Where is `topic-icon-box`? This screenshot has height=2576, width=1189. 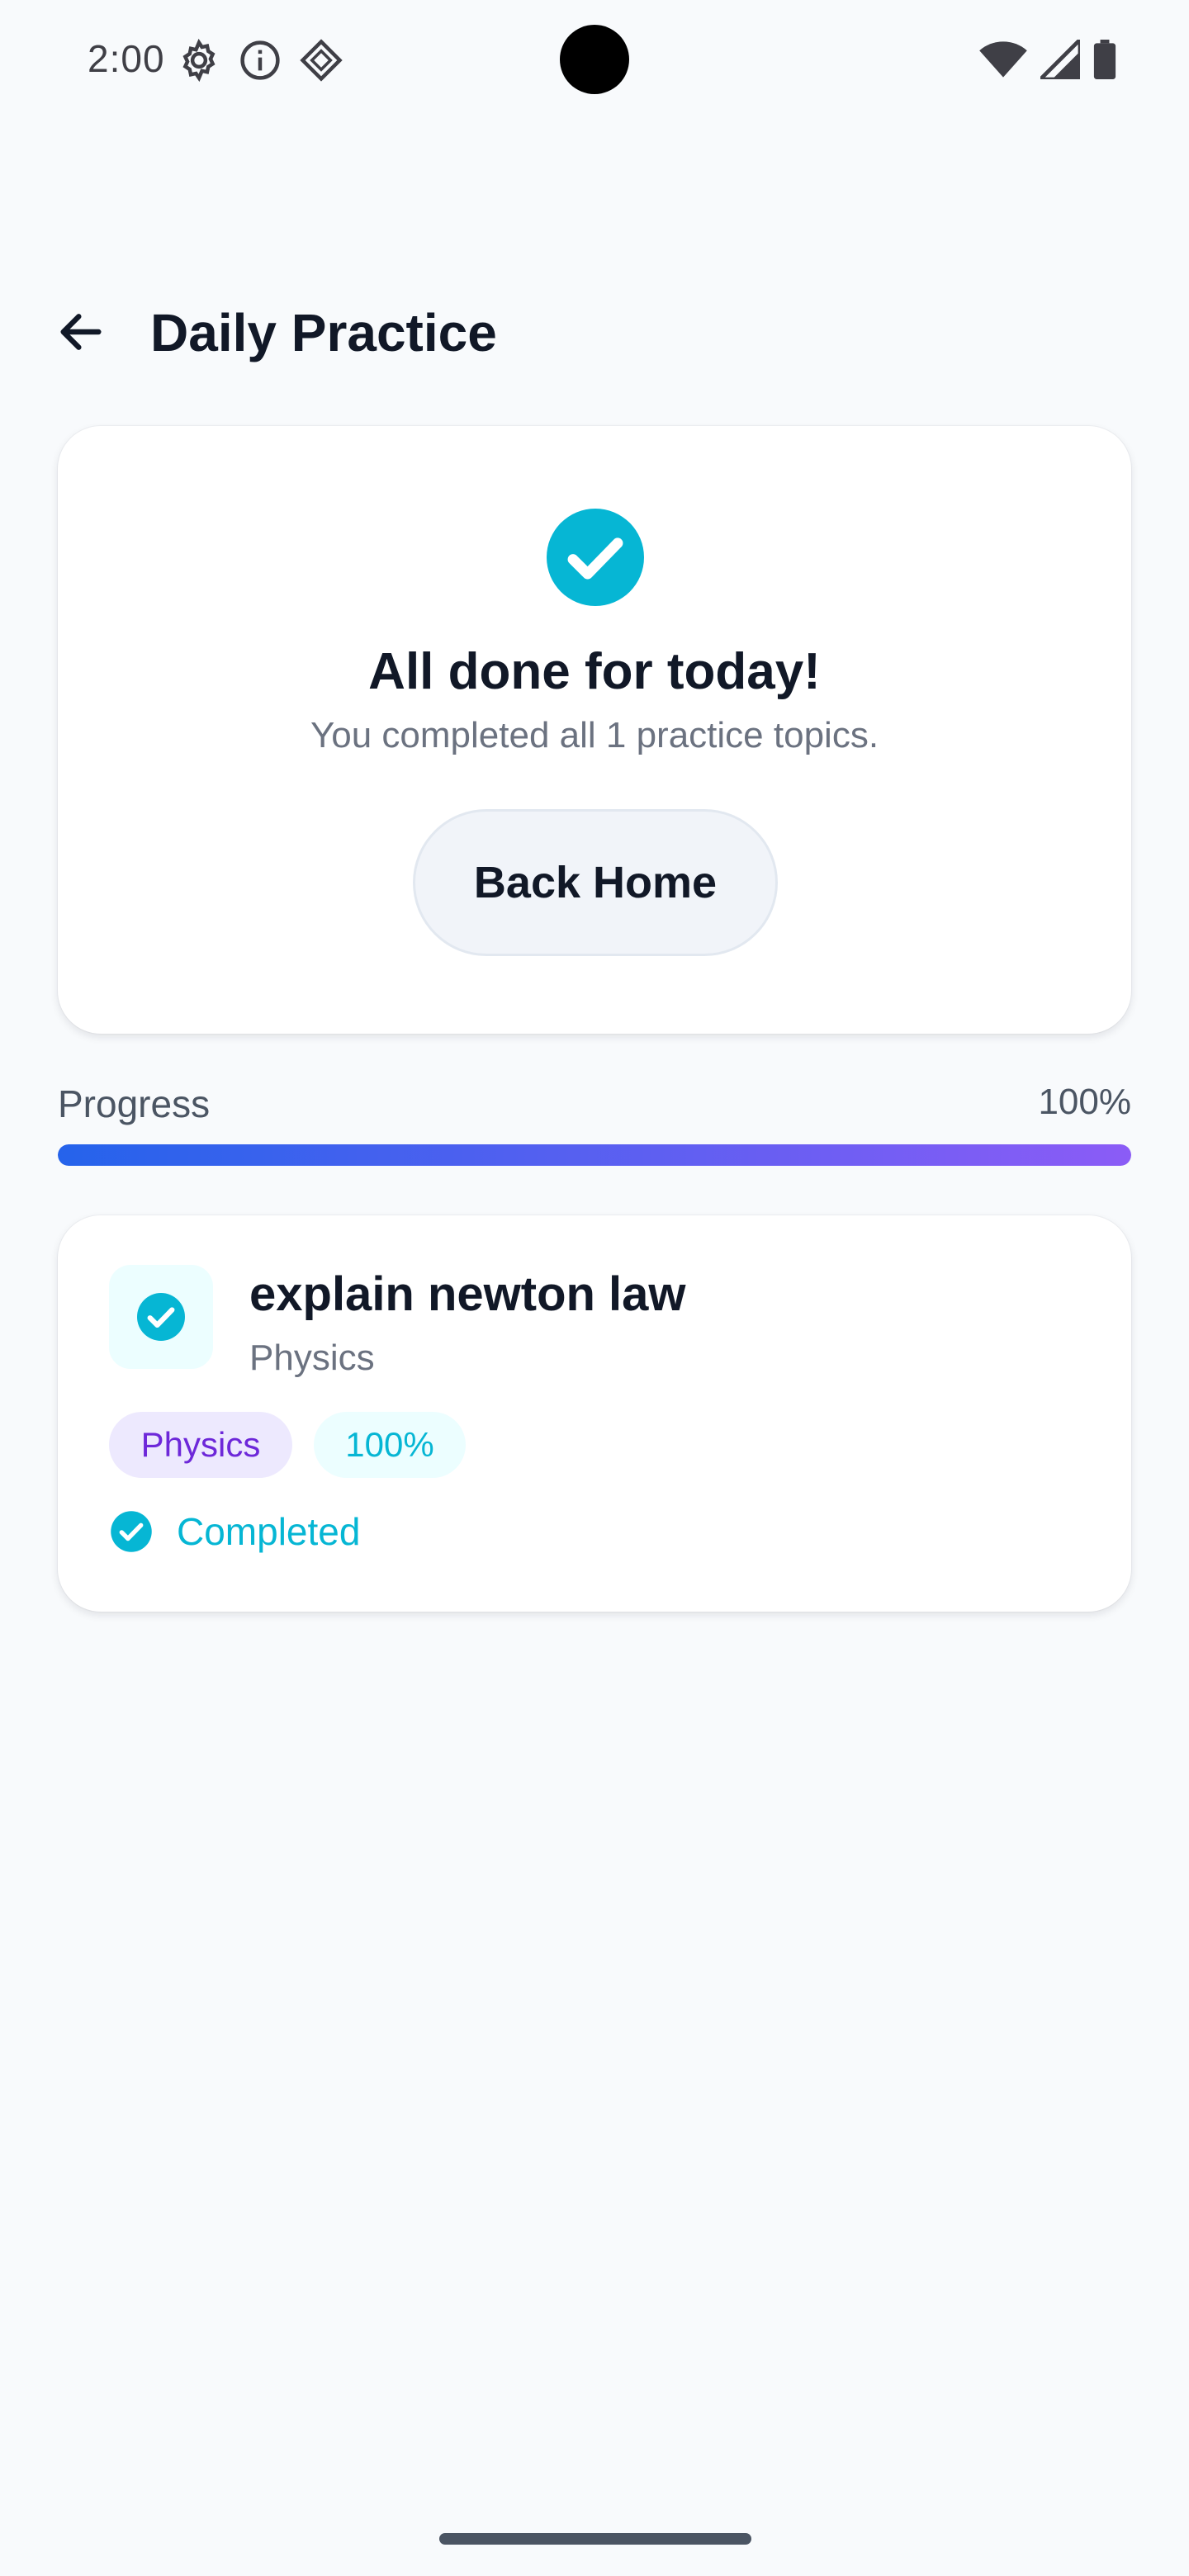
topic-icon-box is located at coordinates (161, 1317).